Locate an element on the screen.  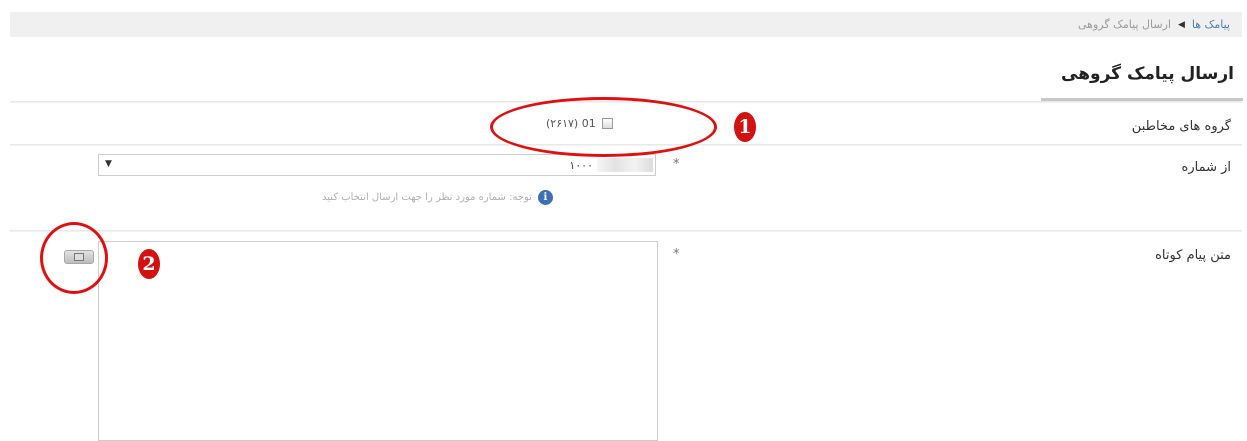
breadcrumb-current: ارسال پیامک گروهی is located at coordinates (1124, 24).